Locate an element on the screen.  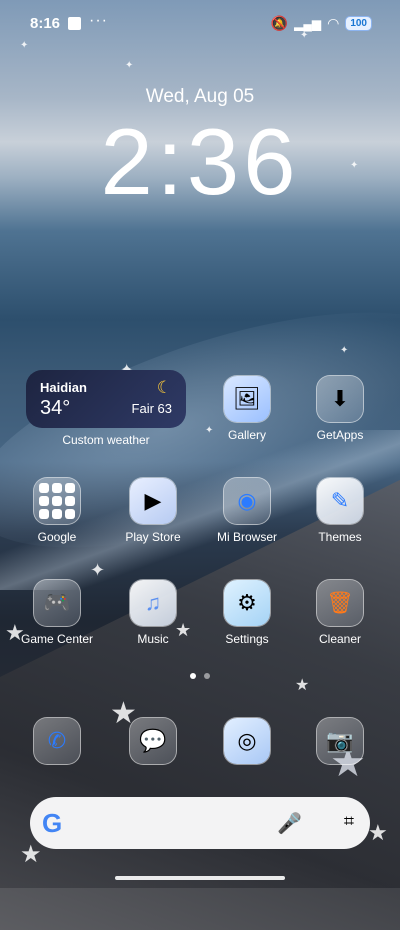
page-dot is located at coordinates (207, 676).